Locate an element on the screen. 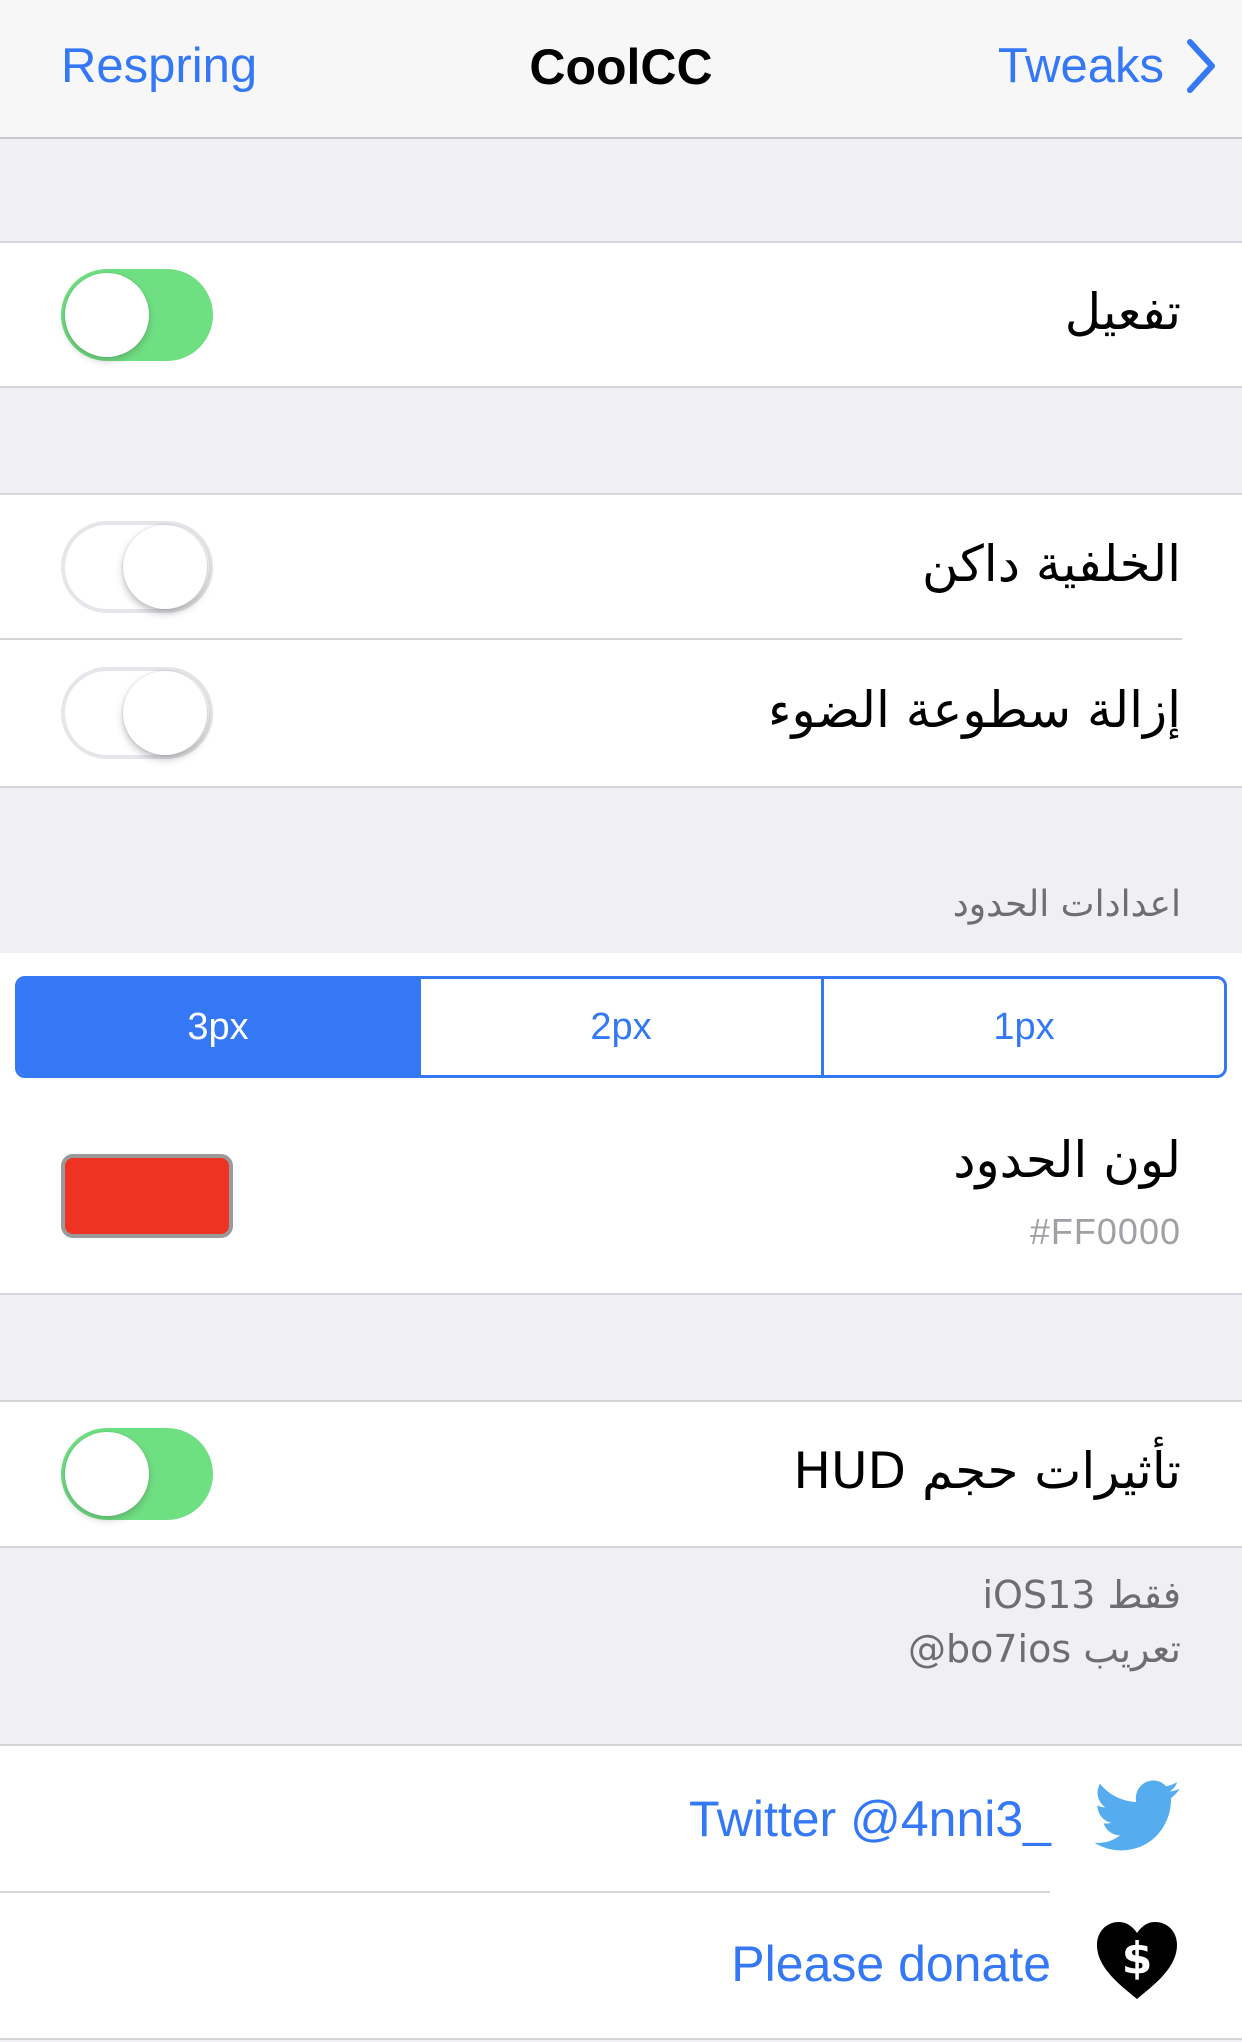  remove-brightness-toggle is located at coordinates (137, 713).